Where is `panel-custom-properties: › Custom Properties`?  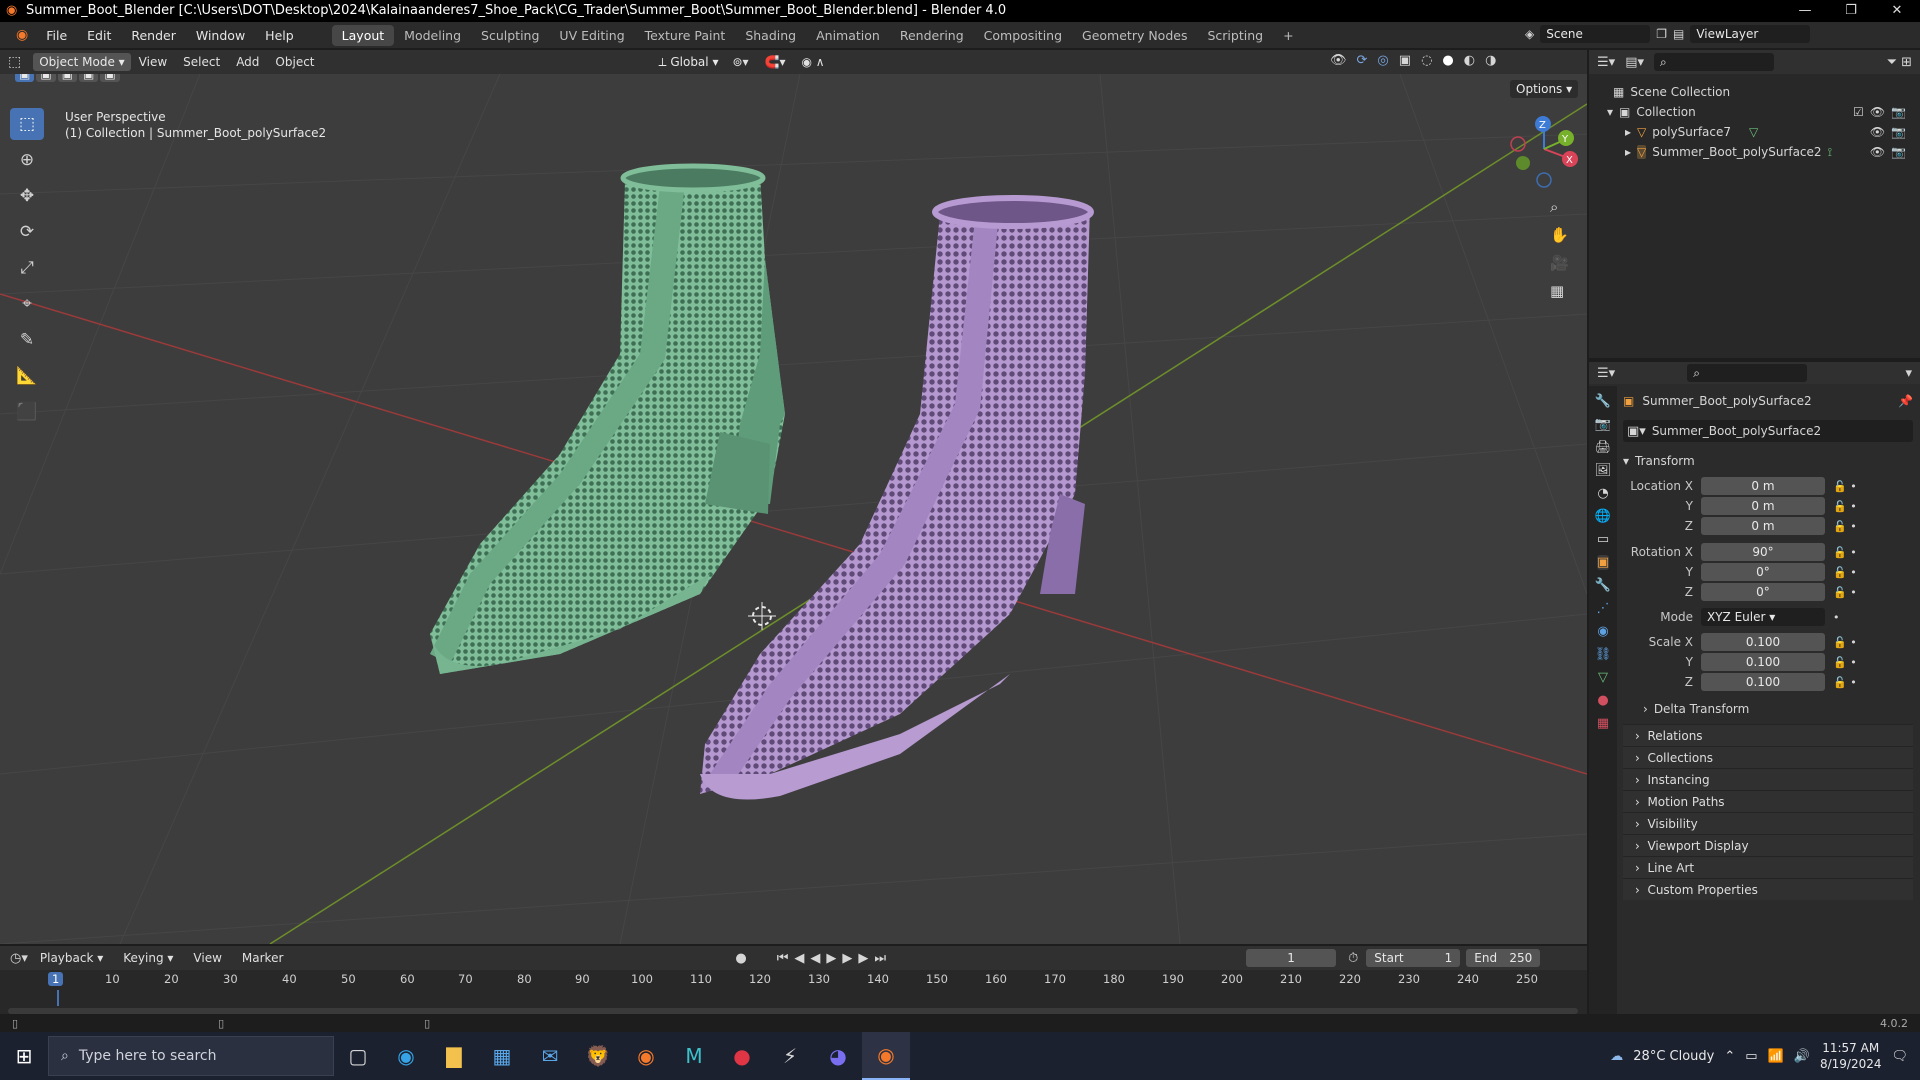 panel-custom-properties: › Custom Properties is located at coordinates (1768, 889).